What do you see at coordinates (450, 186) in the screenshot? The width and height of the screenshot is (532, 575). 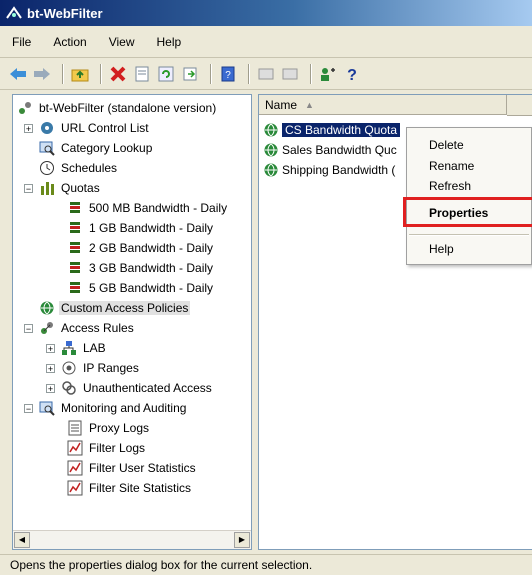 I see `menu-item-refresh: Refresh` at bounding box center [450, 186].